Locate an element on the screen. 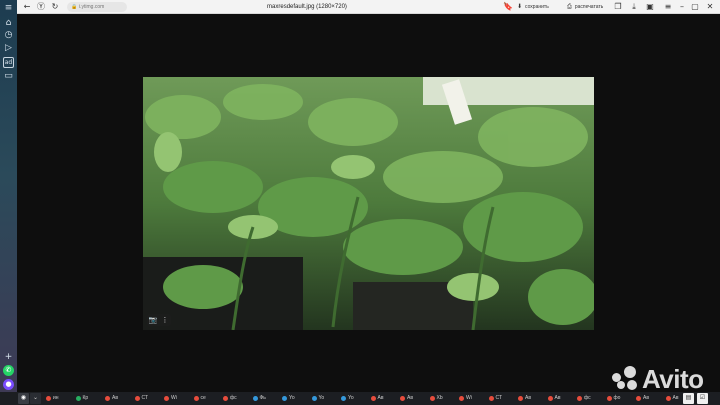 This screenshot has height=405, width=720. maximize-button: ▢ is located at coordinates (695, 7).